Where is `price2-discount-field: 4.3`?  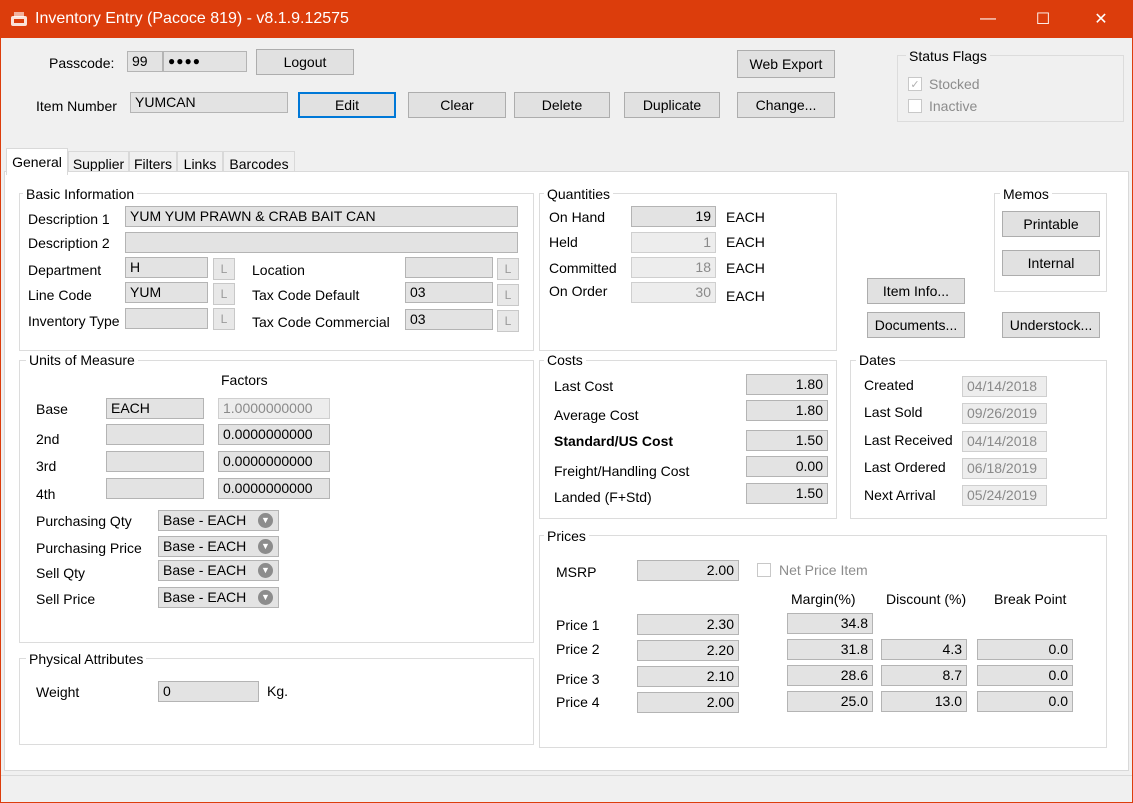
price2-discount-field: 4.3 is located at coordinates (924, 649).